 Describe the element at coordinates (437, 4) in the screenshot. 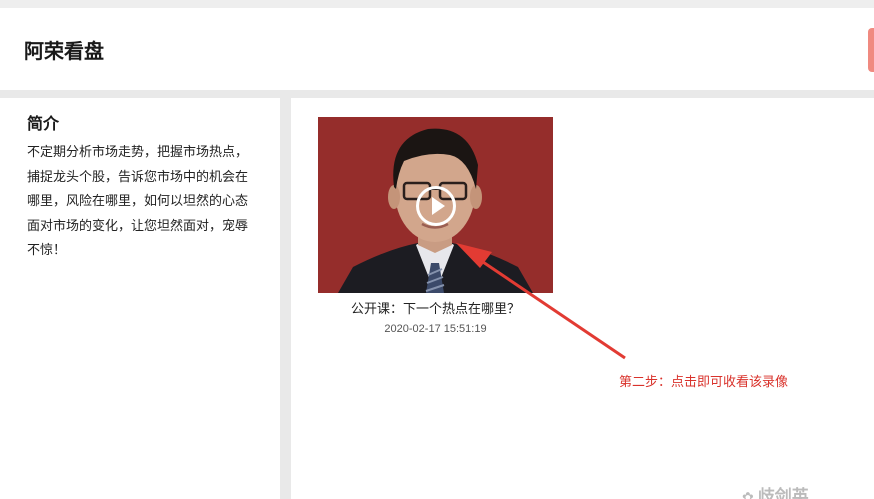

I see `top-strip` at that location.